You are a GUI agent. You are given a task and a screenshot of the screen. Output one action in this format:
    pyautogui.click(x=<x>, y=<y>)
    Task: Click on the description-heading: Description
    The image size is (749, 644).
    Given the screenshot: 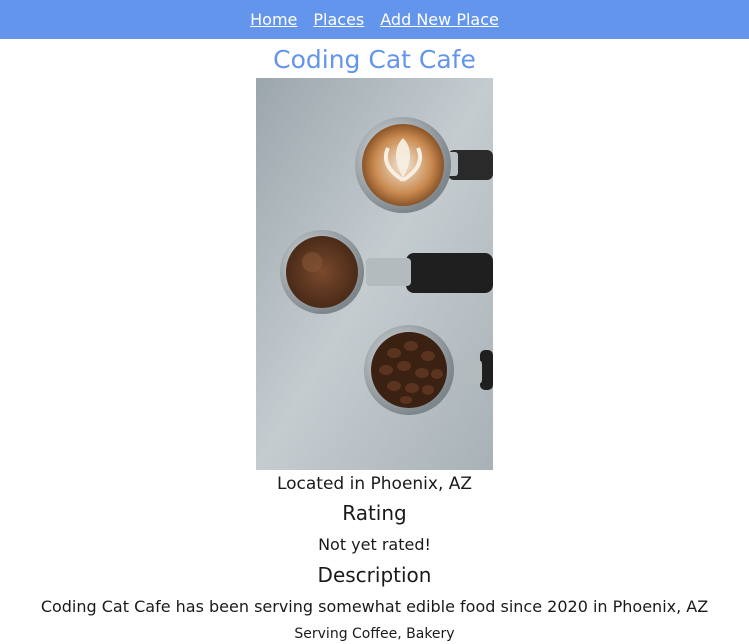 What is the action you would take?
    pyautogui.click(x=374, y=575)
    